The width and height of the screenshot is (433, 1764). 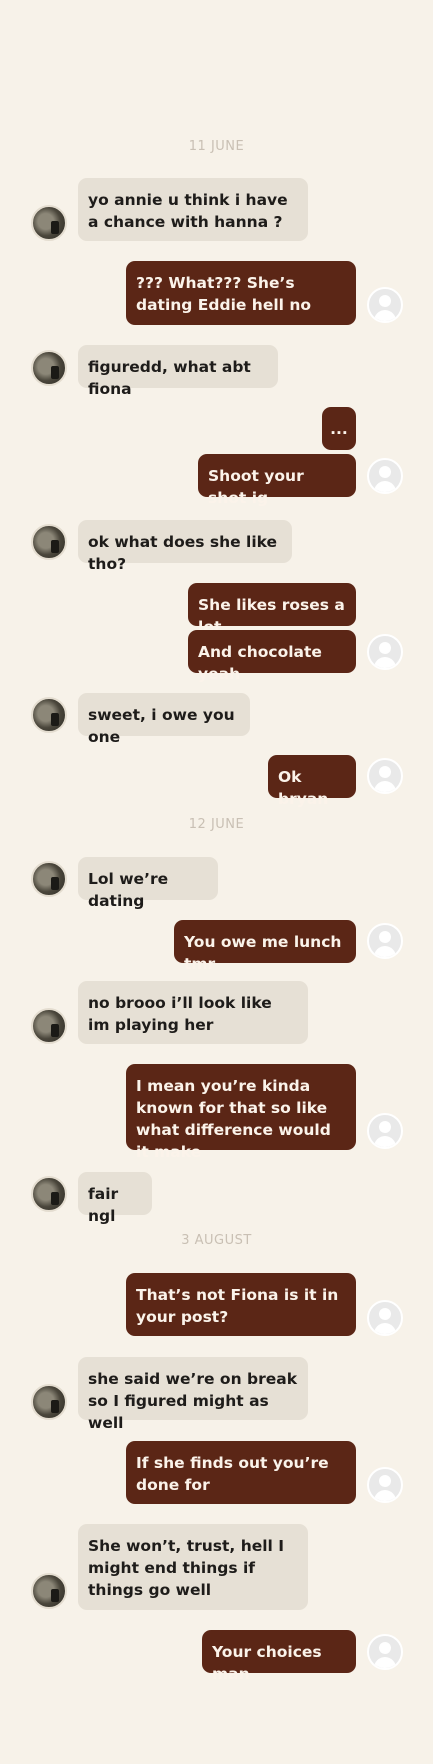 What do you see at coordinates (185, 546) in the screenshot?
I see `incoming-message: ok what does she like tho?` at bounding box center [185, 546].